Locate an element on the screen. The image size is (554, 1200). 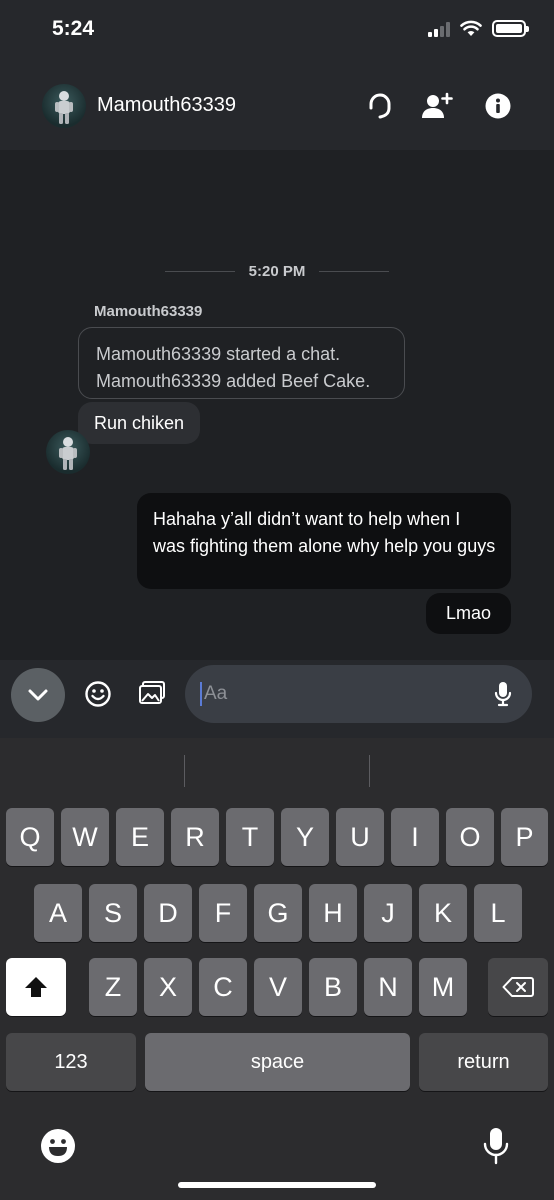
info-icon is located at coordinates (498, 106).